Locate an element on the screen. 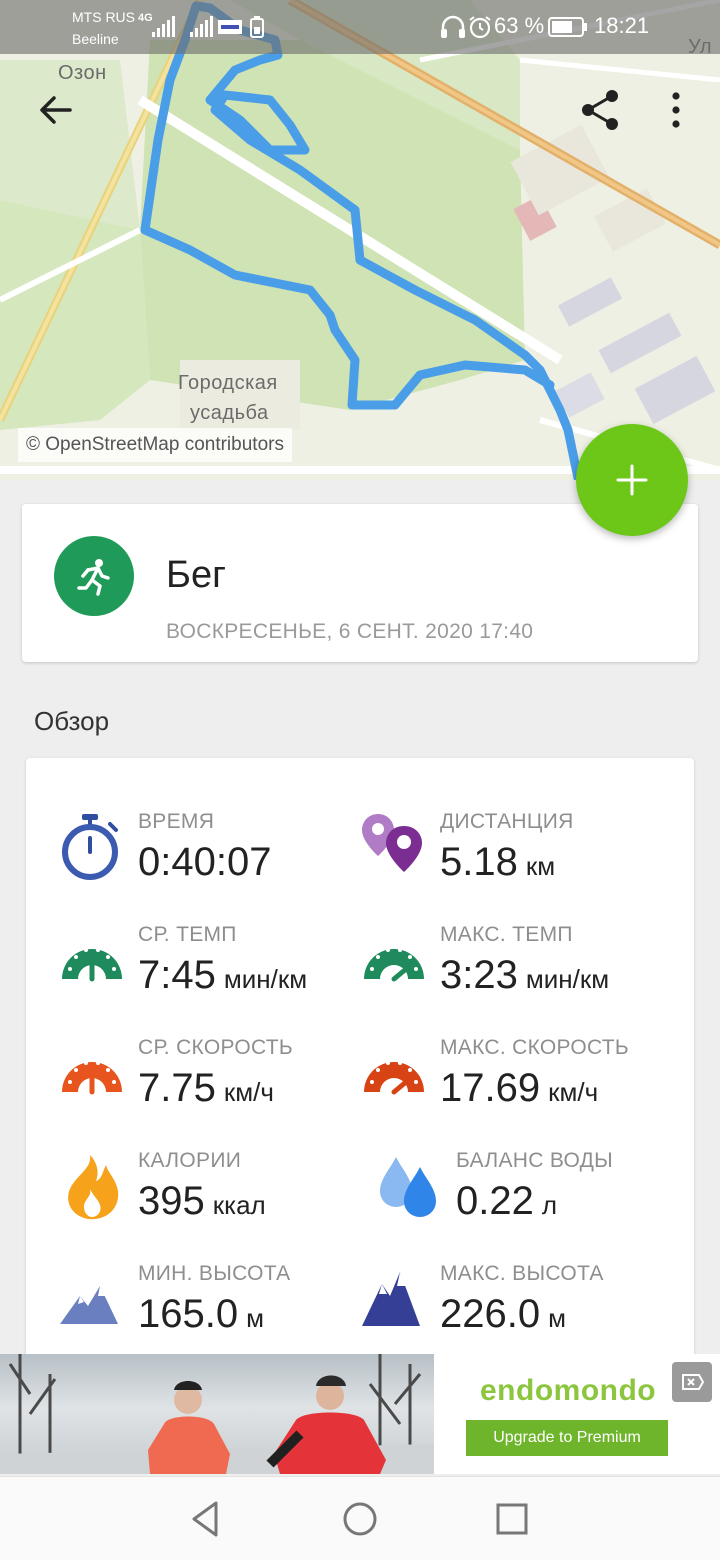  stat-distance-value: 5.18 км is located at coordinates (497, 862).